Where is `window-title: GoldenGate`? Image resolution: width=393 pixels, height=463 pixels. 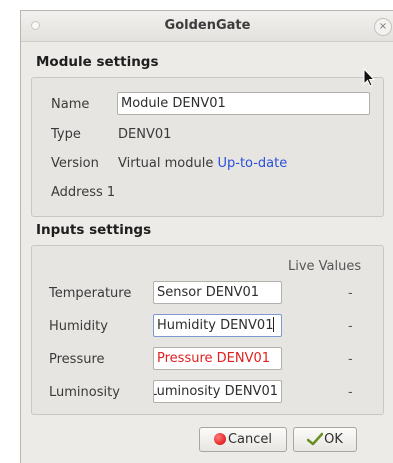 window-title: GoldenGate is located at coordinates (207, 25).